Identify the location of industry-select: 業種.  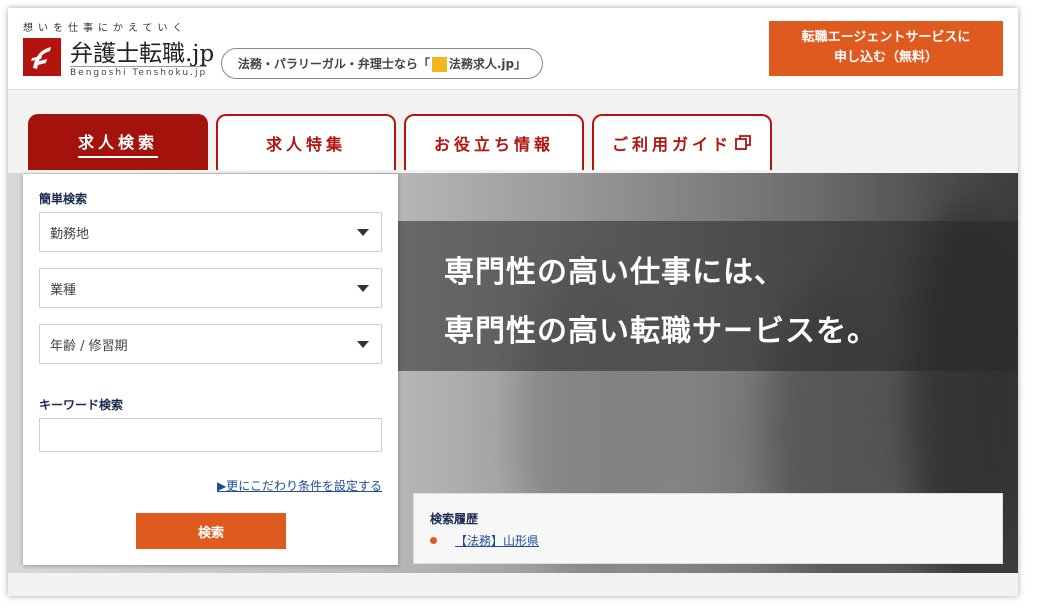
(210, 288).